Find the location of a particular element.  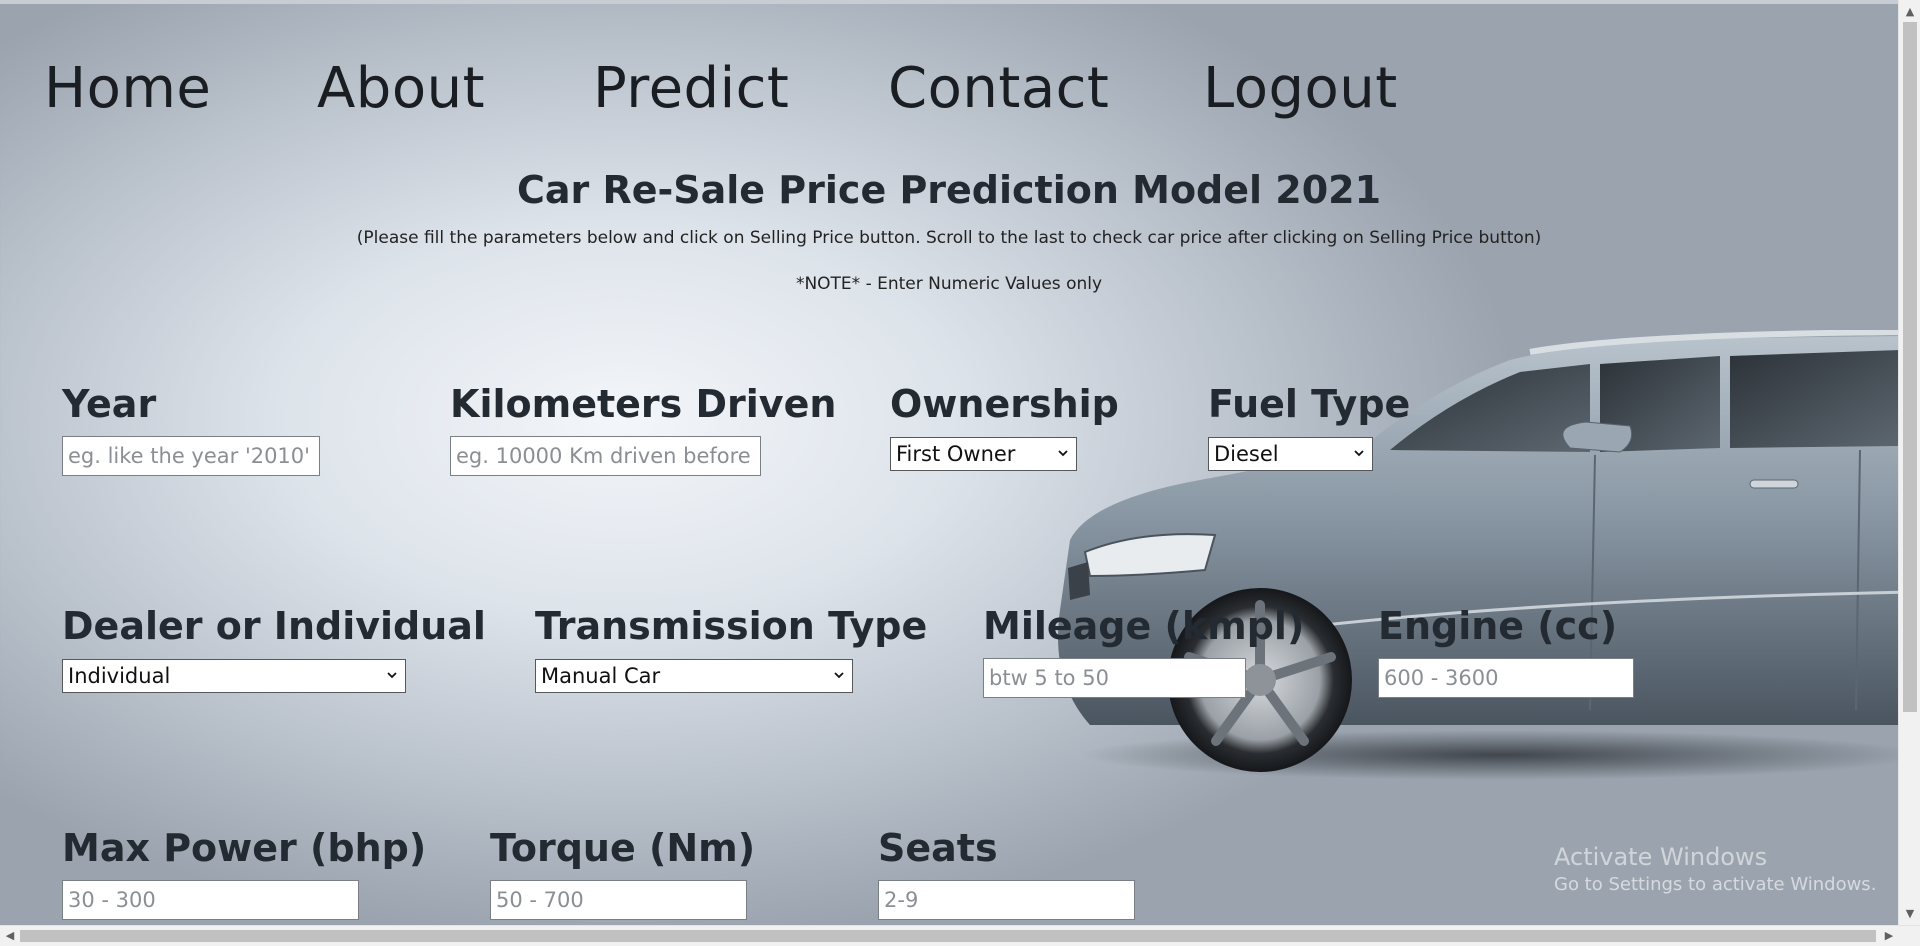

windows-activation-title: Activate Windows is located at coordinates (1661, 857).